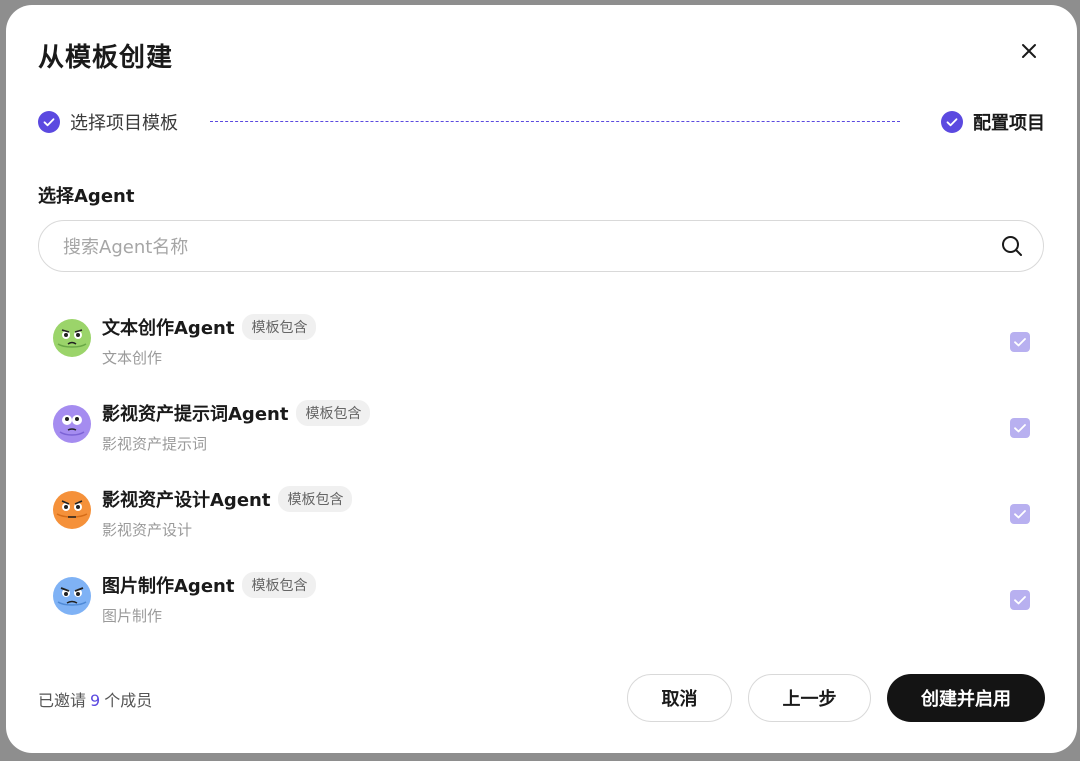 The image size is (1080, 761). What do you see at coordinates (1029, 51) in the screenshot?
I see `close-icon` at bounding box center [1029, 51].